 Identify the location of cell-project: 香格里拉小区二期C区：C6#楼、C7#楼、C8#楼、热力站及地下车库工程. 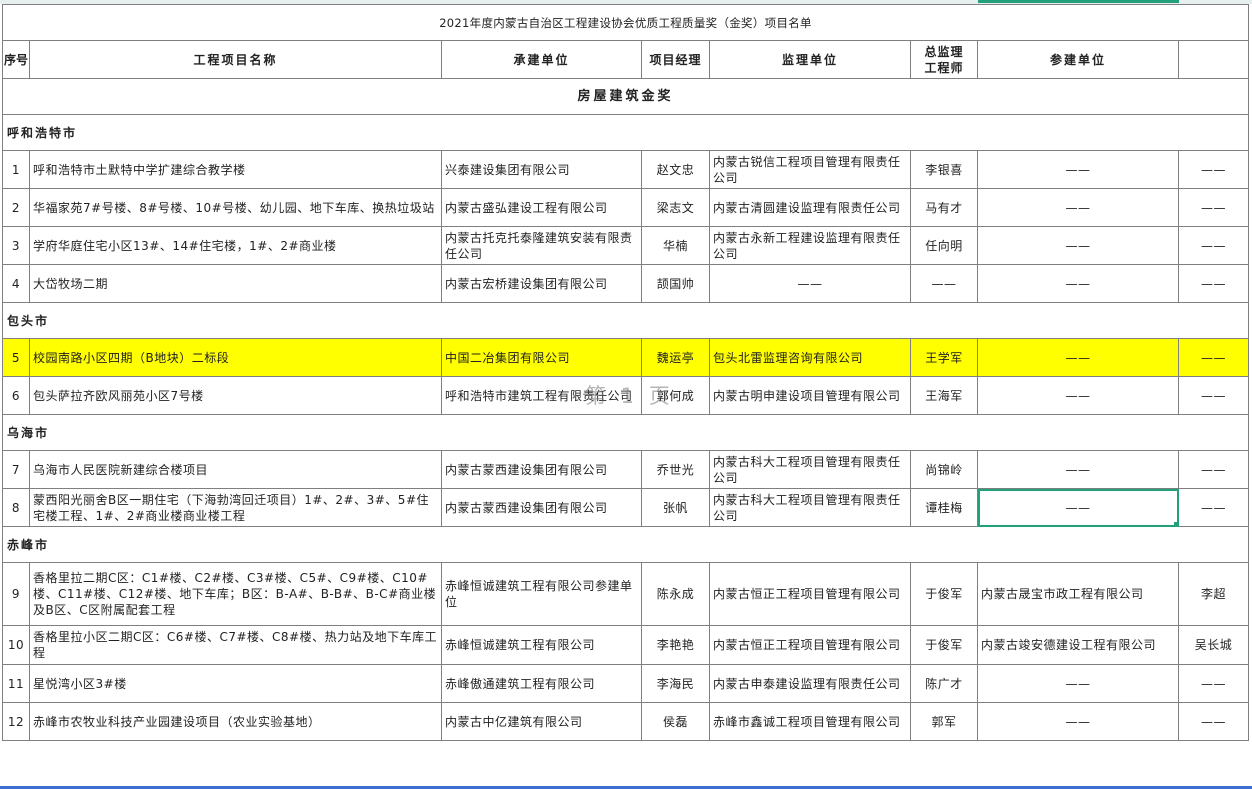
(235, 645).